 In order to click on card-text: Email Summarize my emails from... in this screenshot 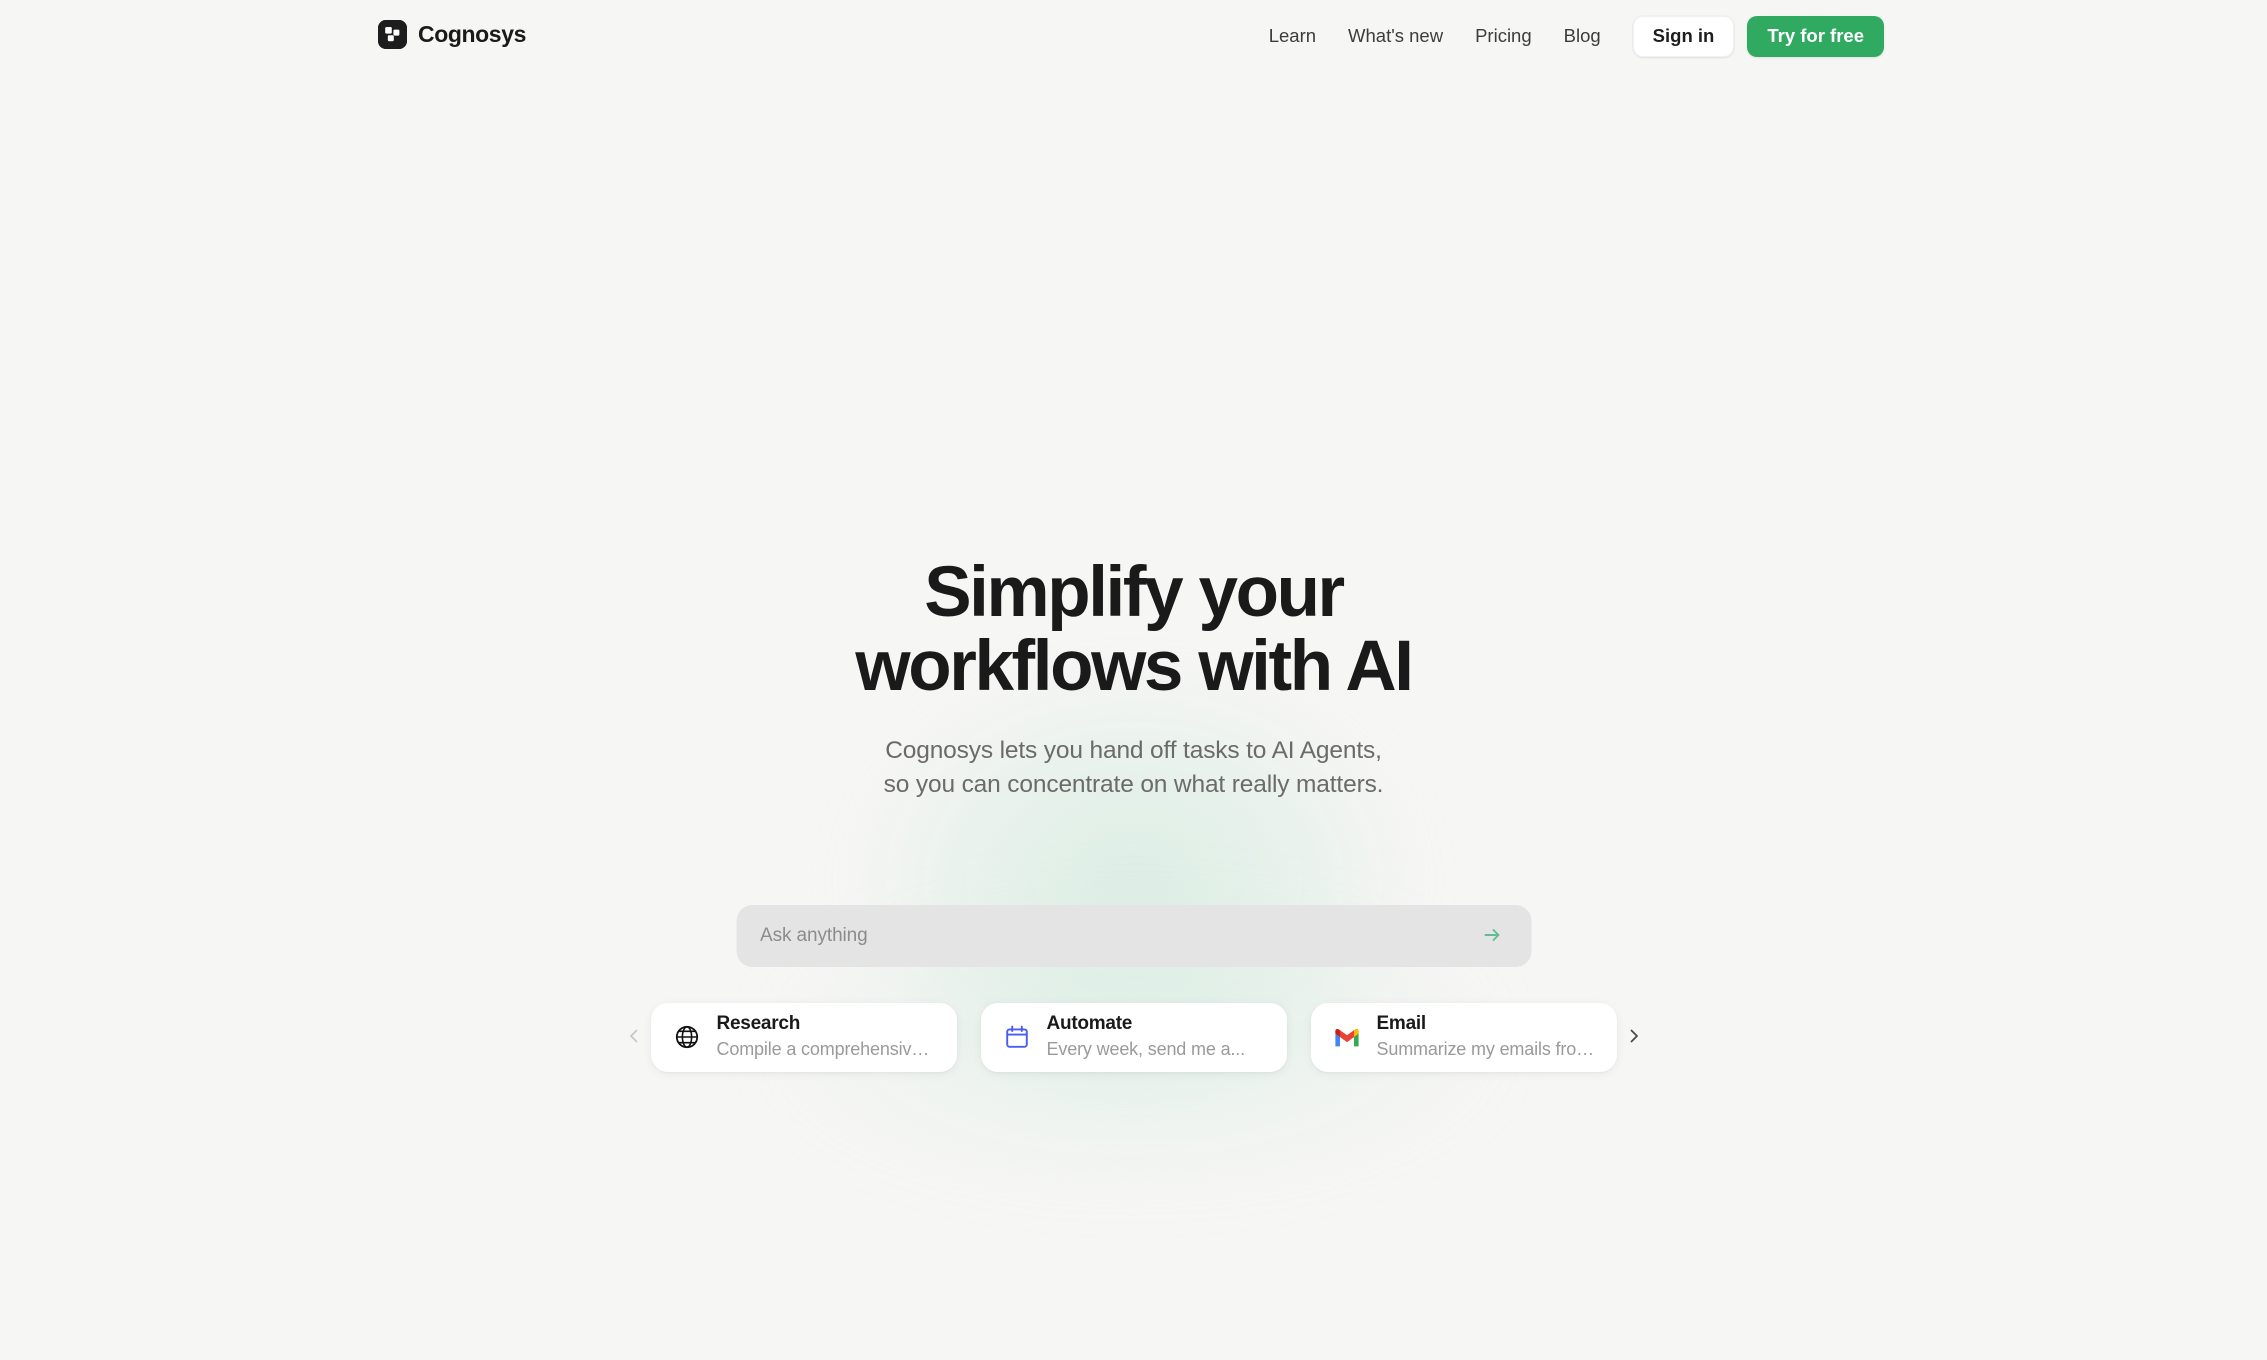, I will do `click(1486, 1036)`.